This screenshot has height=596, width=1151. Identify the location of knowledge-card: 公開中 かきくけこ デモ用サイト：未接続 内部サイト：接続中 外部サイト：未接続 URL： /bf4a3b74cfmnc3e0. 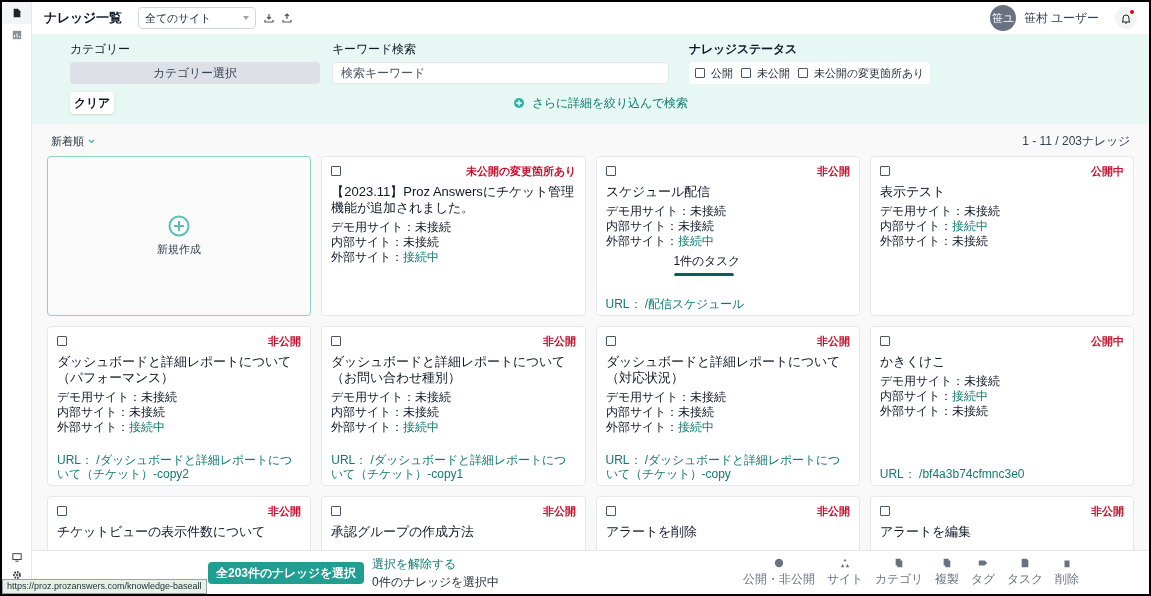
(1001, 406).